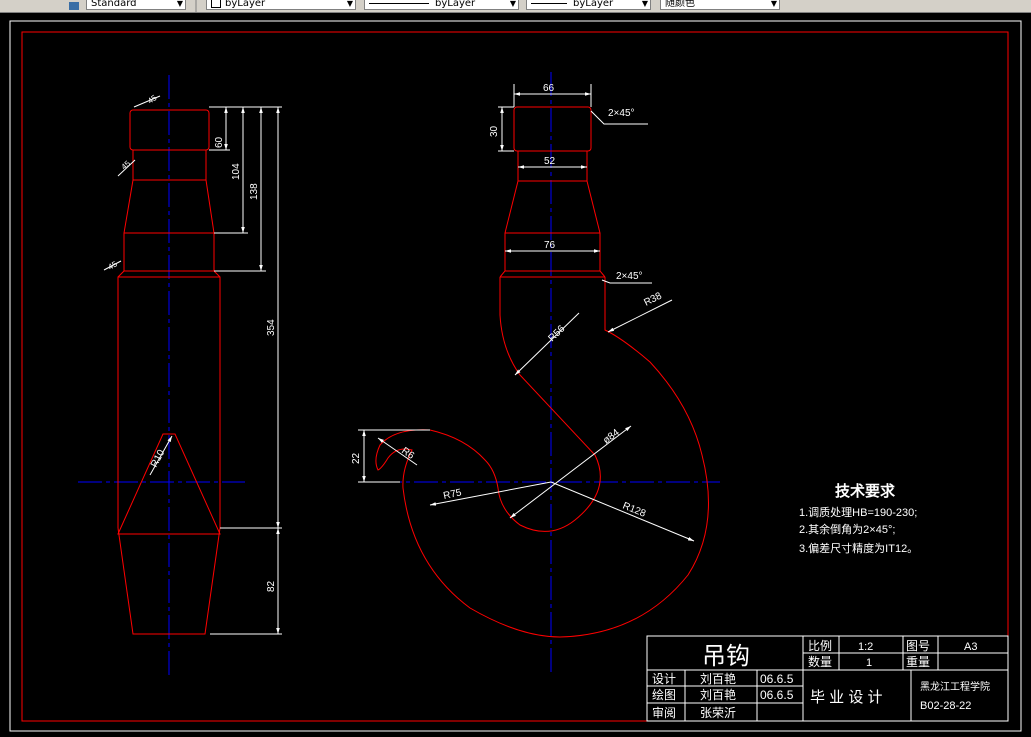 The width and height of the screenshot is (1031, 737). I want to click on dim-r10-label: R10, so click(158, 459).